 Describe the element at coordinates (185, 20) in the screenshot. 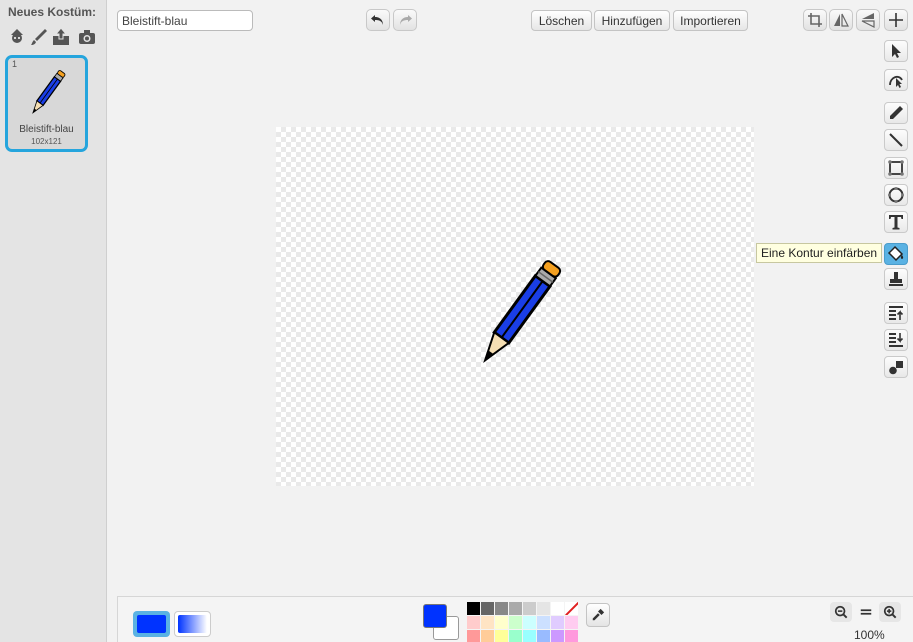

I see `costume-name-input` at that location.